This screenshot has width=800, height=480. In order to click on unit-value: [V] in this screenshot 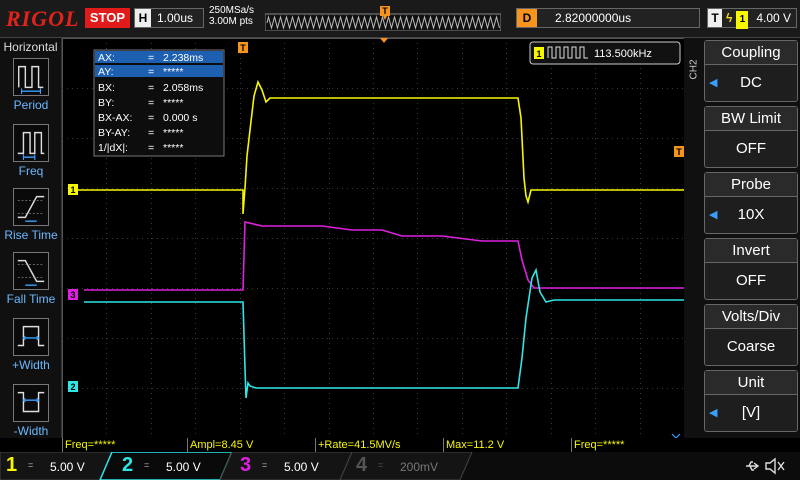, I will do `click(751, 412)`.